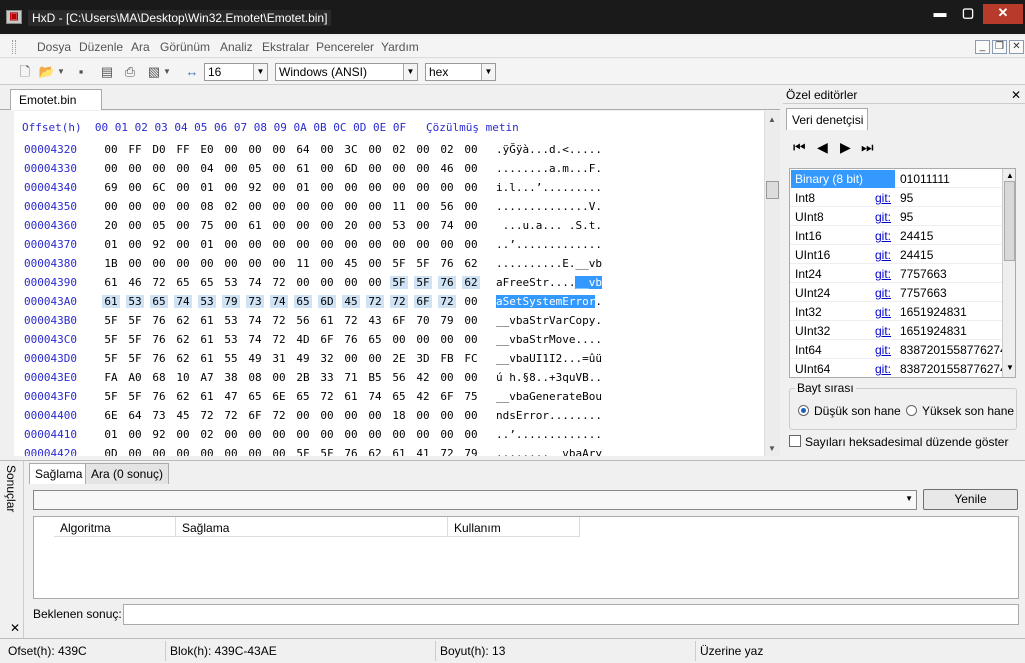 Image resolution: width=1025 pixels, height=663 pixels. Describe the element at coordinates (795, 441) in the screenshot. I see `hex-display-checkbox` at that location.